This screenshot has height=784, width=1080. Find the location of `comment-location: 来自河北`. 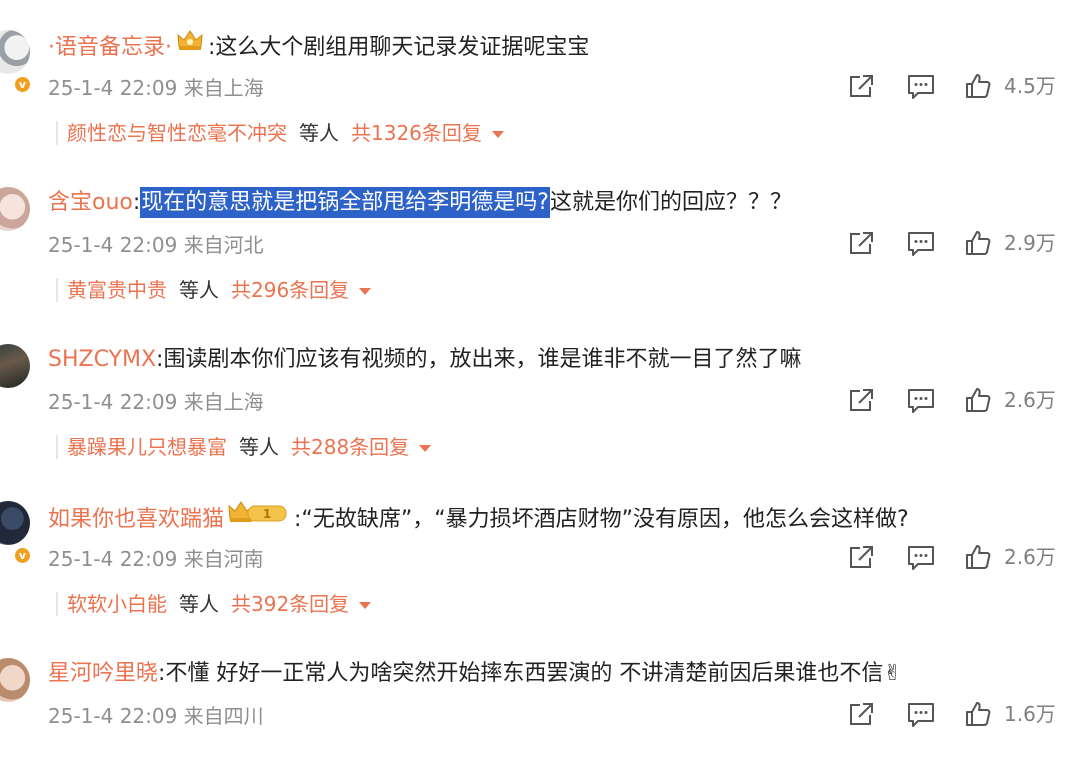

comment-location: 来自河北 is located at coordinates (223, 245).